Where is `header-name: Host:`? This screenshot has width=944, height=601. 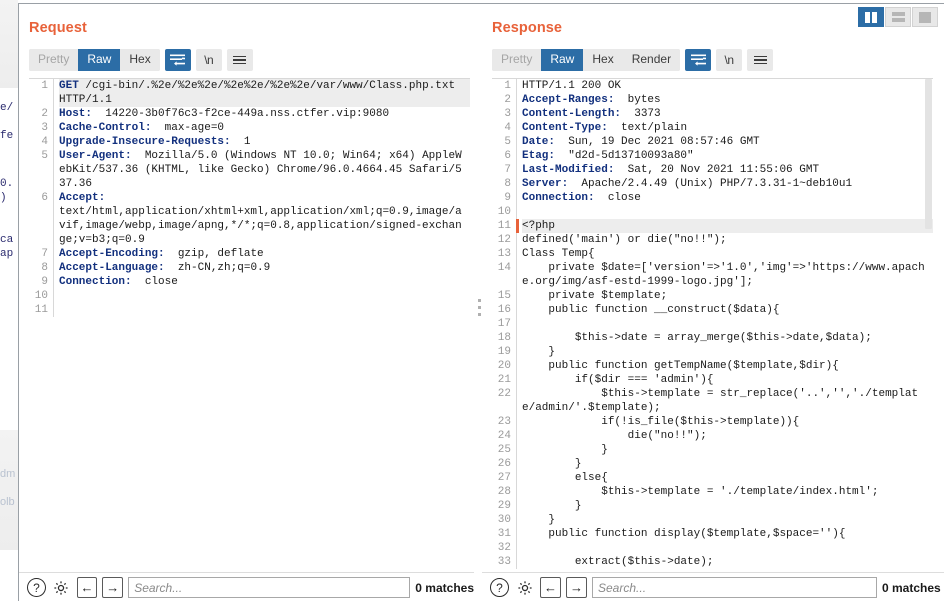
header-name: Host: is located at coordinates (76, 114).